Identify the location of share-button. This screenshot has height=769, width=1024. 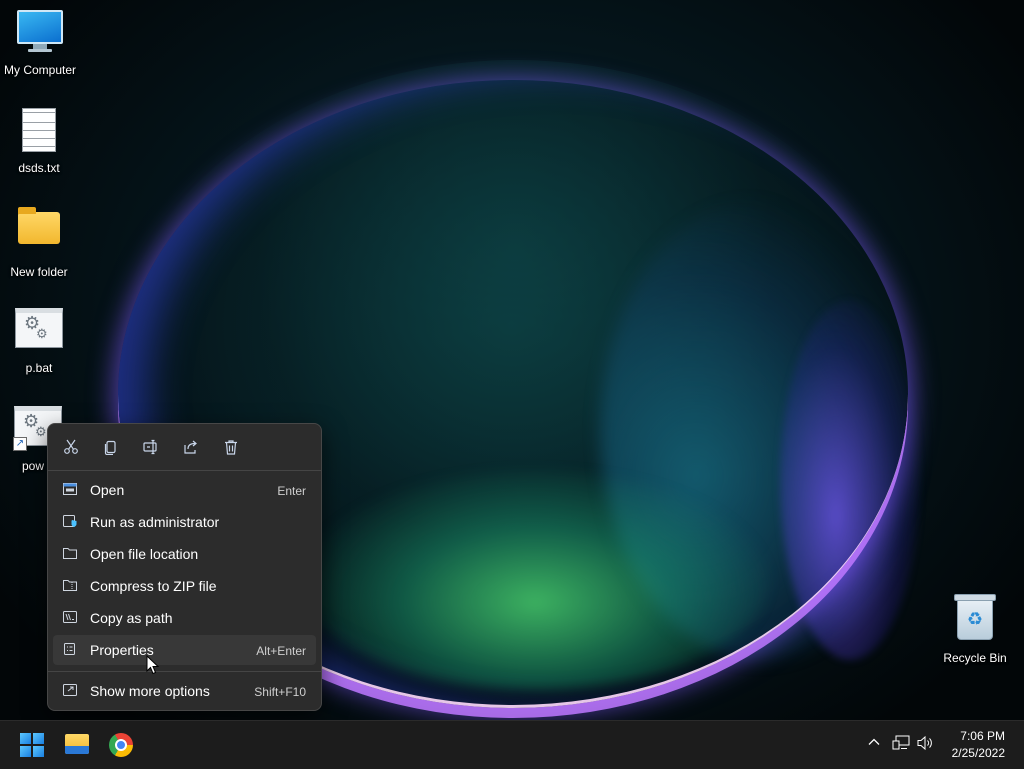
(191, 447).